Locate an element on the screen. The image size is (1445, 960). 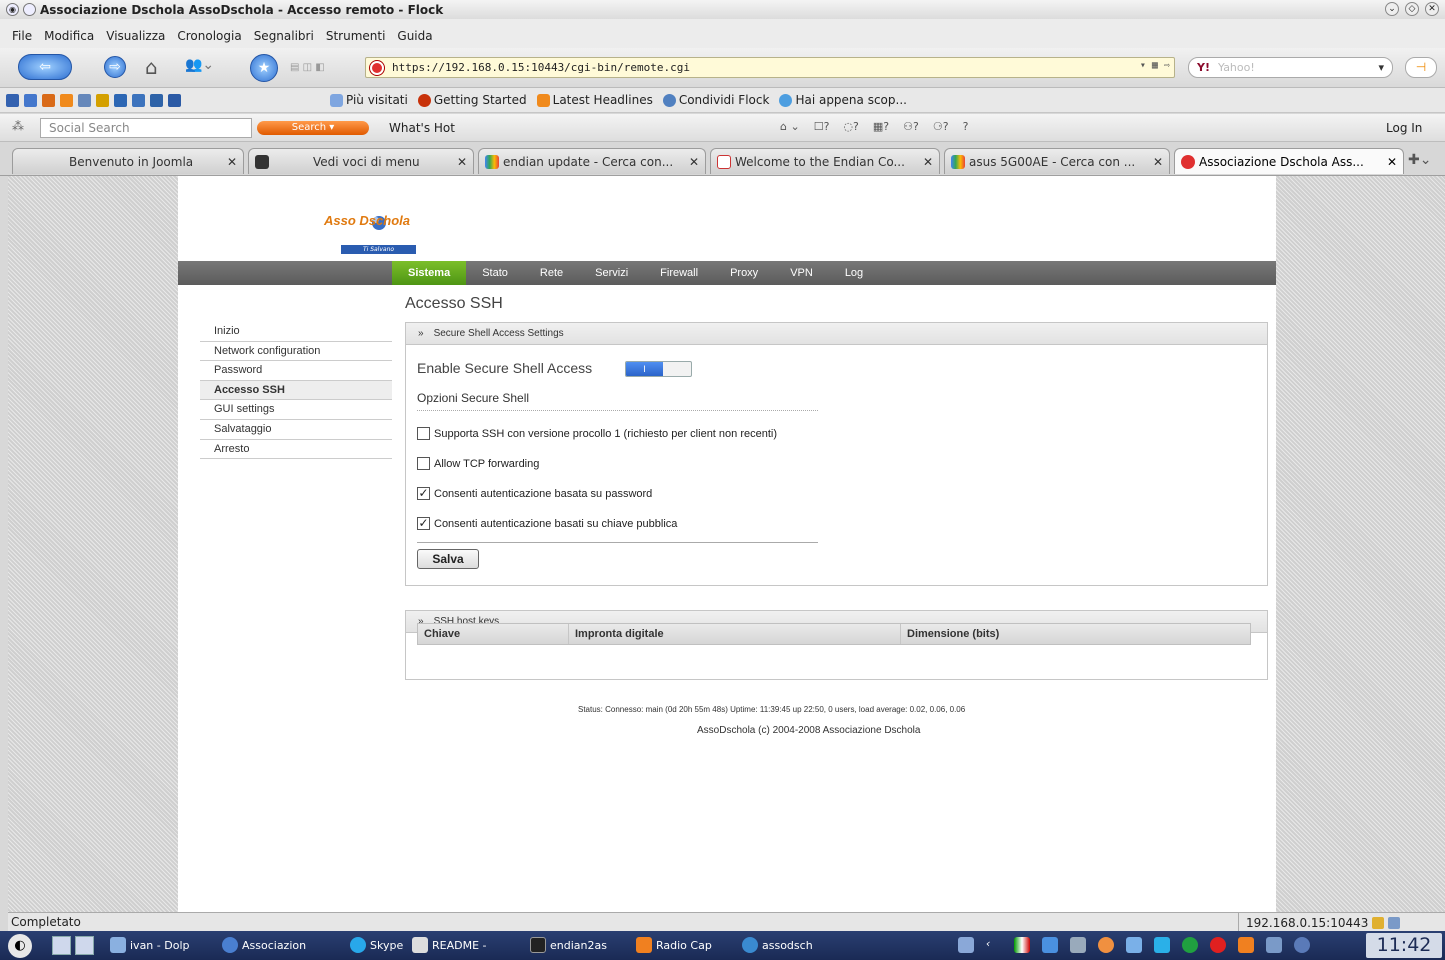
nav-stato: Stato is located at coordinates (495, 273).